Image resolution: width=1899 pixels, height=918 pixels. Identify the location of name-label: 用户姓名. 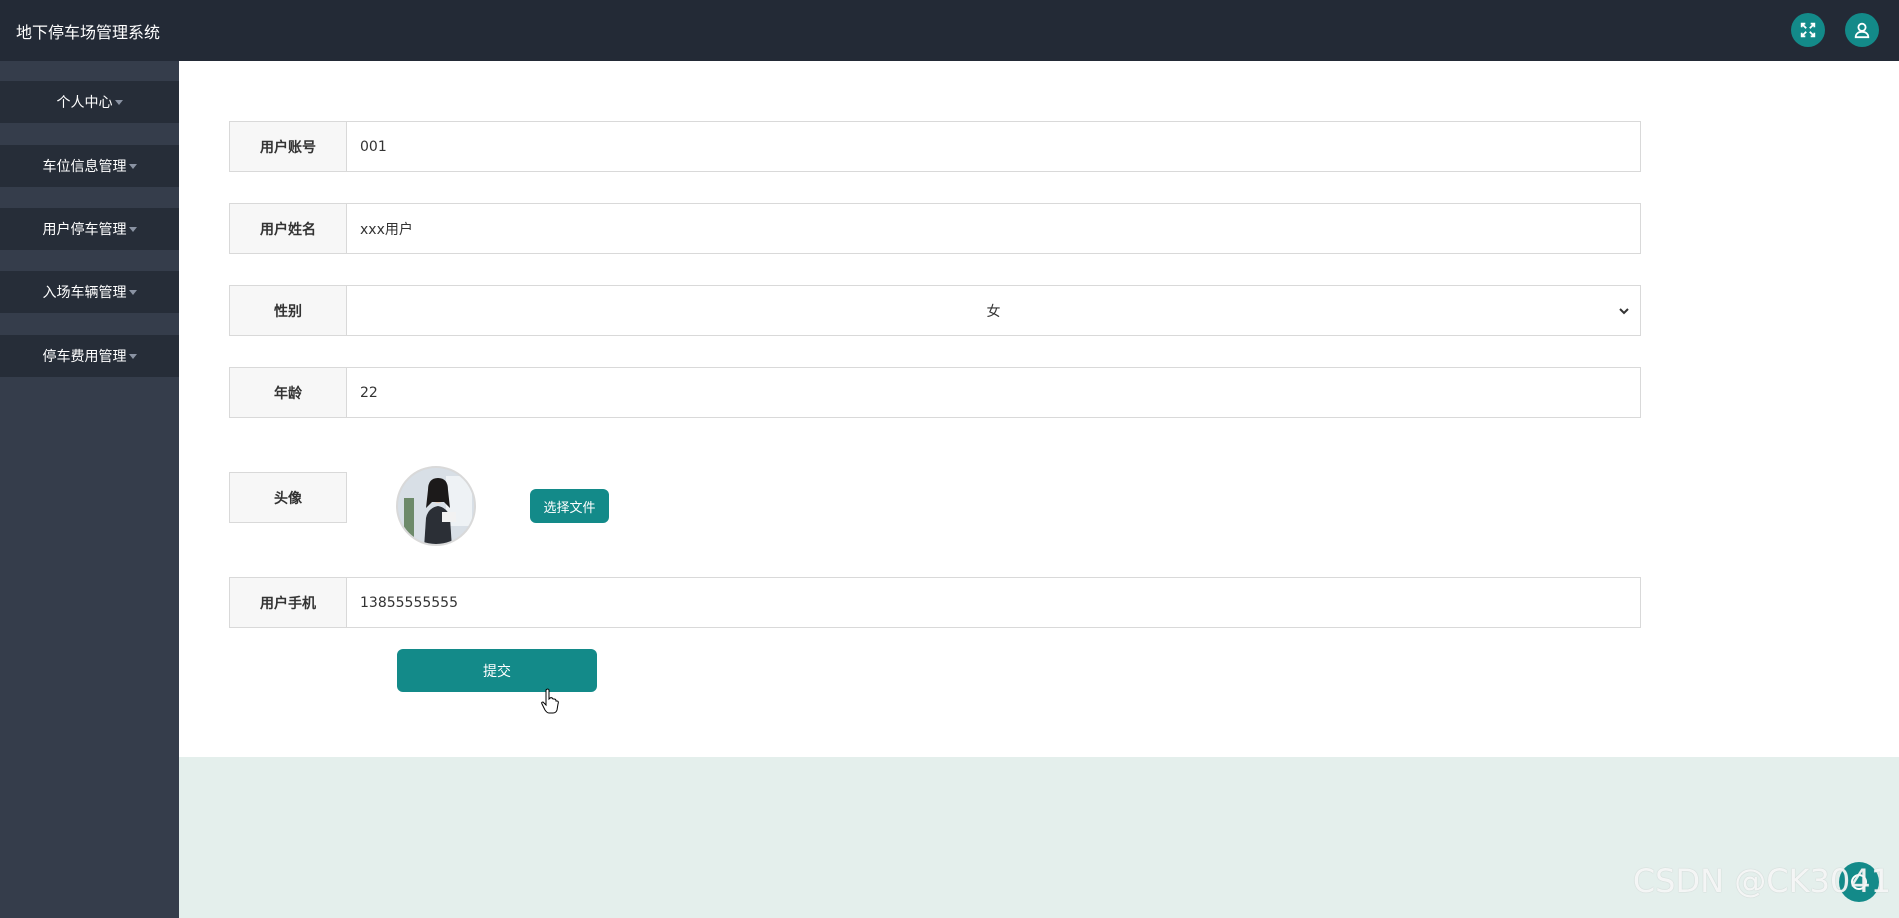
(288, 228).